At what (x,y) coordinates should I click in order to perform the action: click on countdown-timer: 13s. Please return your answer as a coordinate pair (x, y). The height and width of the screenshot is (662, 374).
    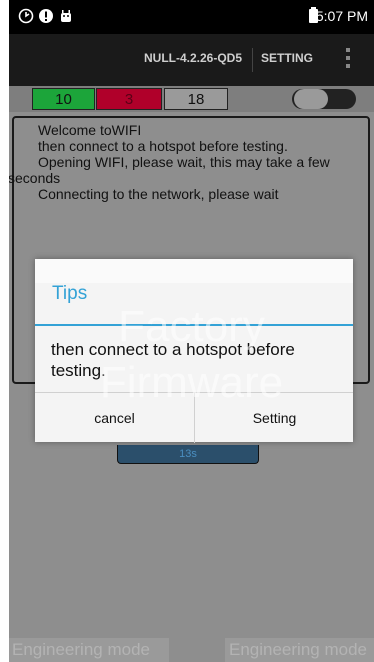
    Looking at the image, I should click on (188, 454).